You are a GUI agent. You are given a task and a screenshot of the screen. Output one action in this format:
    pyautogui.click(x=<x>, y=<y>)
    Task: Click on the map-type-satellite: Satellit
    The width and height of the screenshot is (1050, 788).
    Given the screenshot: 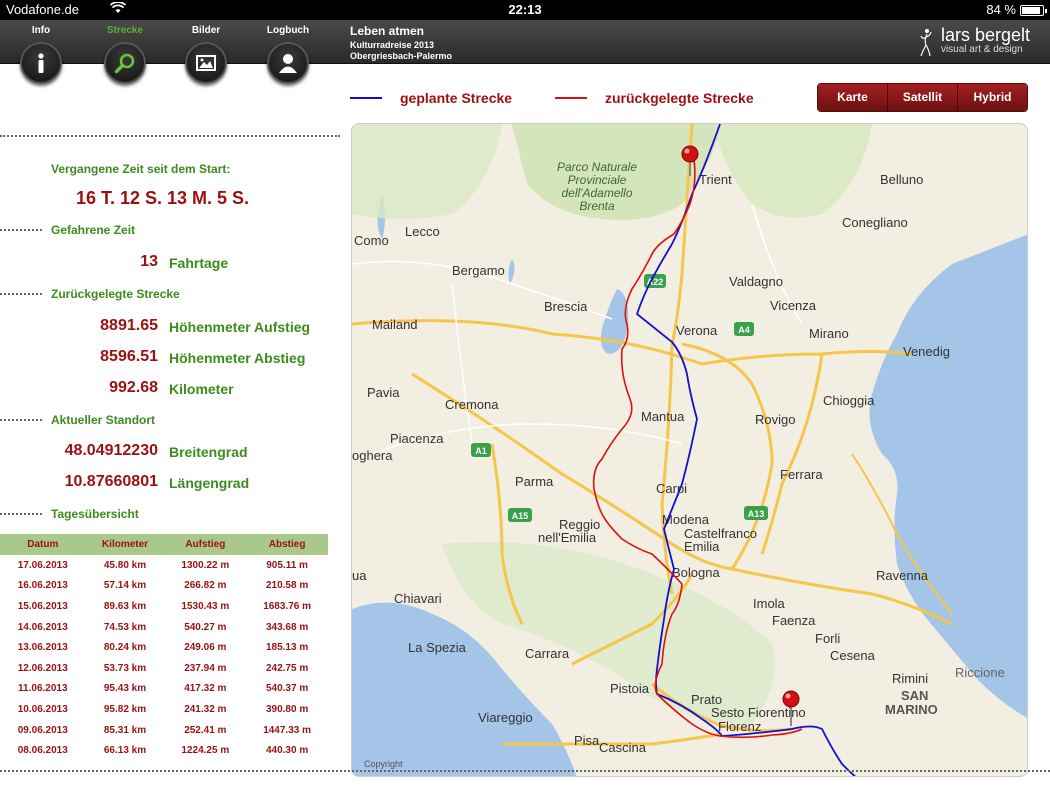 What is the action you would take?
    pyautogui.click(x=922, y=97)
    